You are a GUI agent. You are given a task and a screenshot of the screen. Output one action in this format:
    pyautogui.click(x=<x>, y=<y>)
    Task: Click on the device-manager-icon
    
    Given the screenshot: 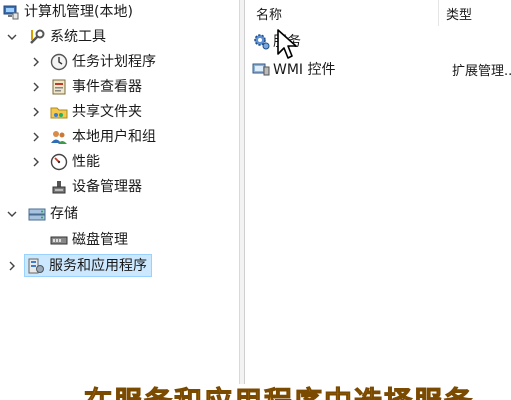 What is the action you would take?
    pyautogui.click(x=59, y=187)
    